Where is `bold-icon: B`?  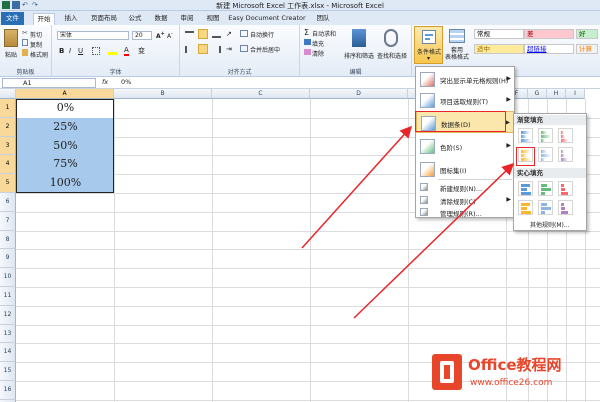
bold-icon: B is located at coordinates (61, 51).